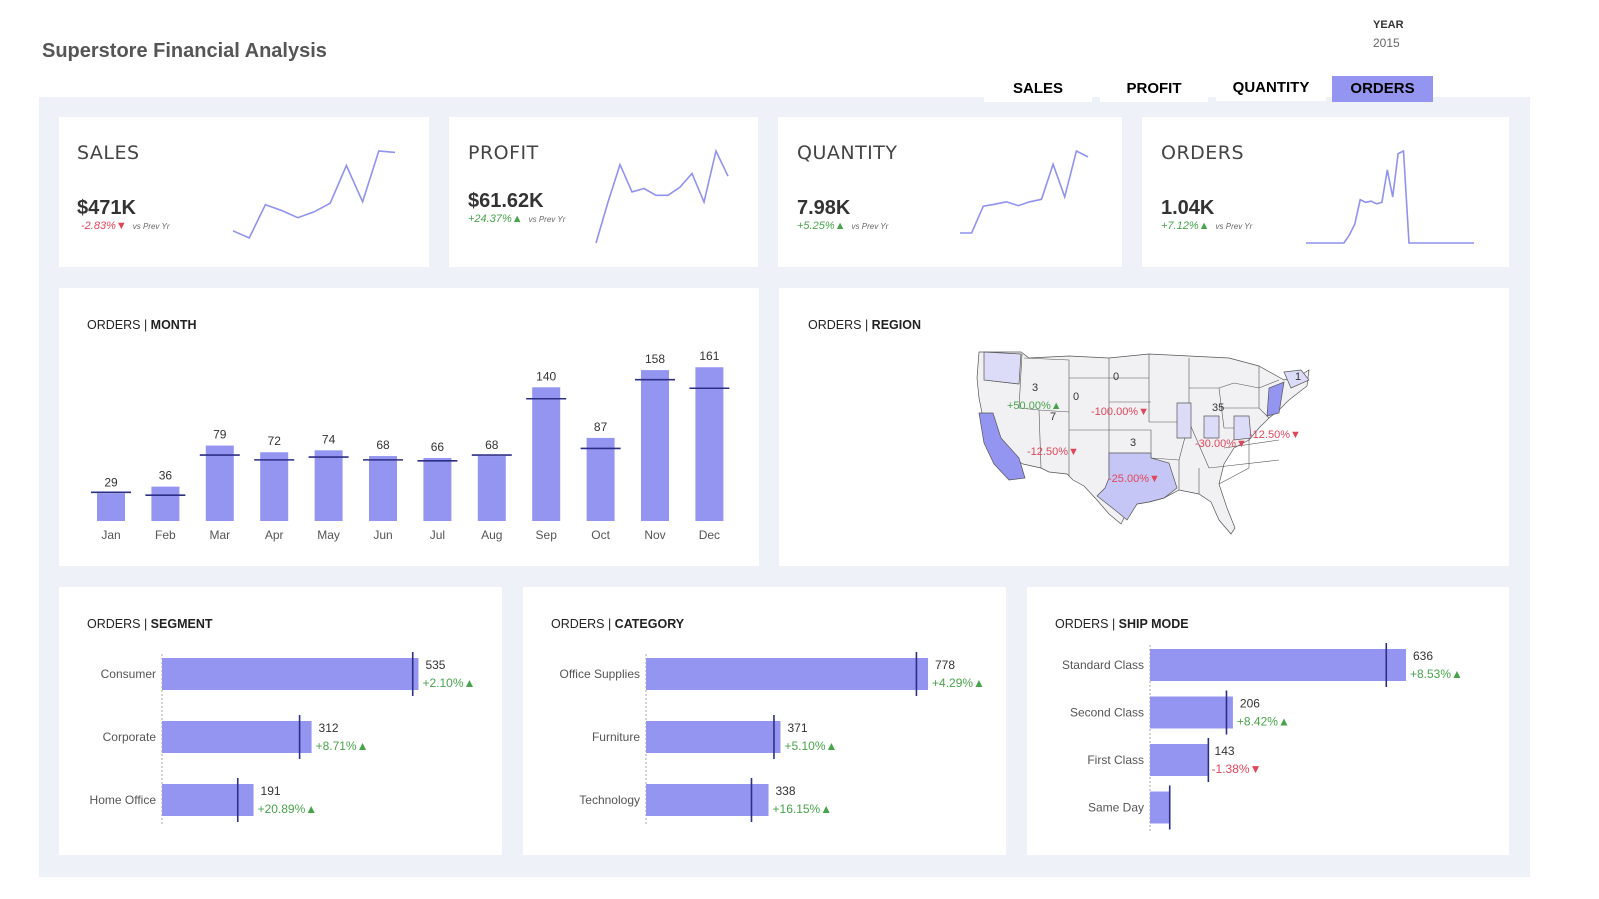  I want to click on hbar-category-label: Standard Class, so click(1103, 665).